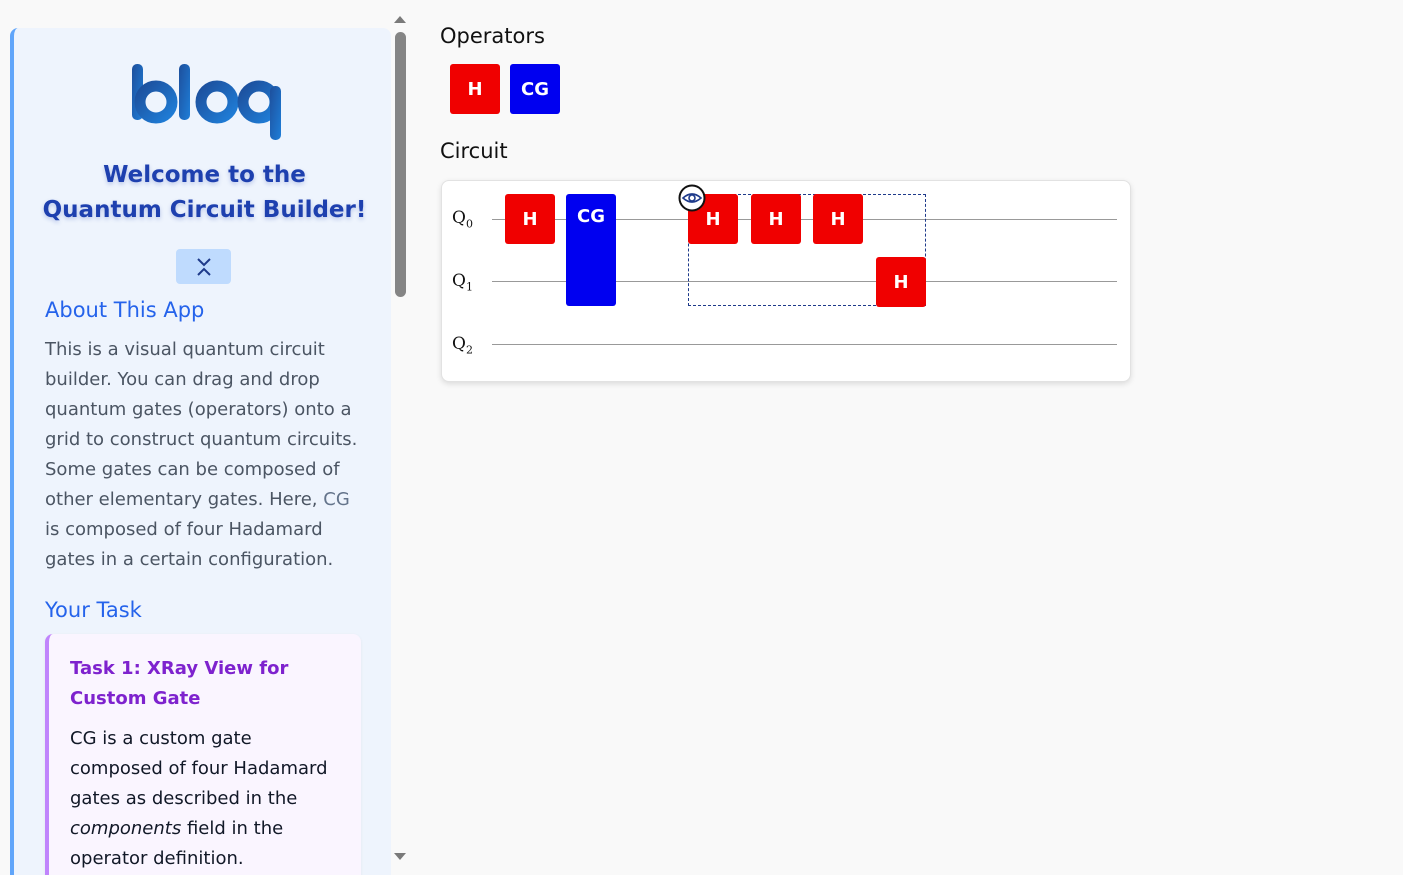  What do you see at coordinates (459, 281) in the screenshot?
I see `qubit-name-1: Q` at bounding box center [459, 281].